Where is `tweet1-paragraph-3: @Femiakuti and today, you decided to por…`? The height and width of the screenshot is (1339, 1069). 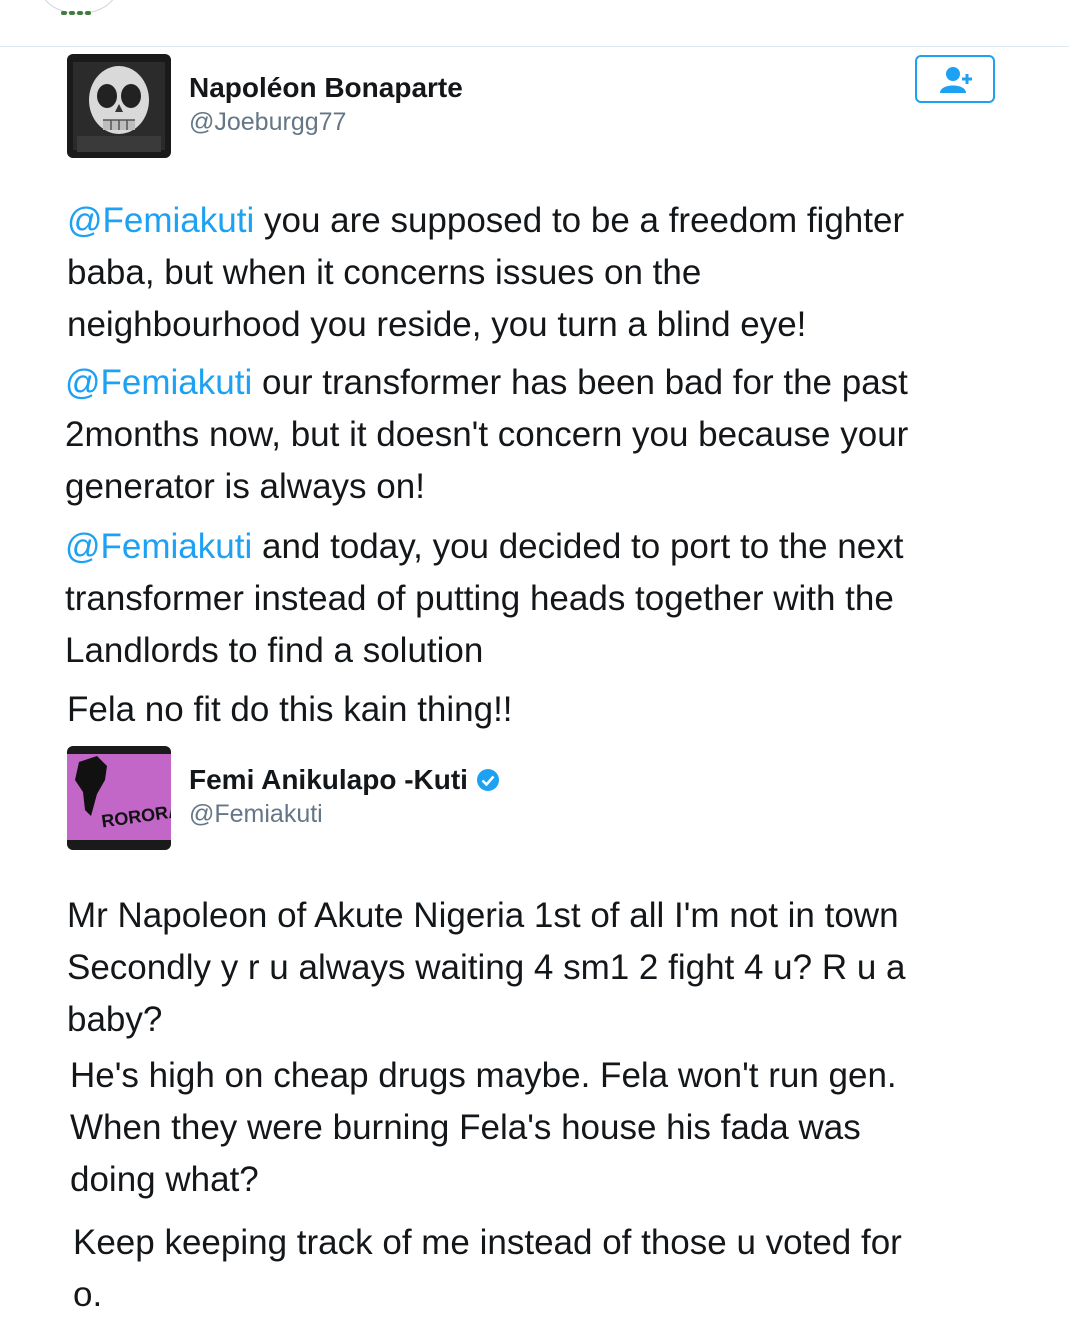
tweet1-paragraph-3: @Femiakuti and today, you decided to por… is located at coordinates (484, 598).